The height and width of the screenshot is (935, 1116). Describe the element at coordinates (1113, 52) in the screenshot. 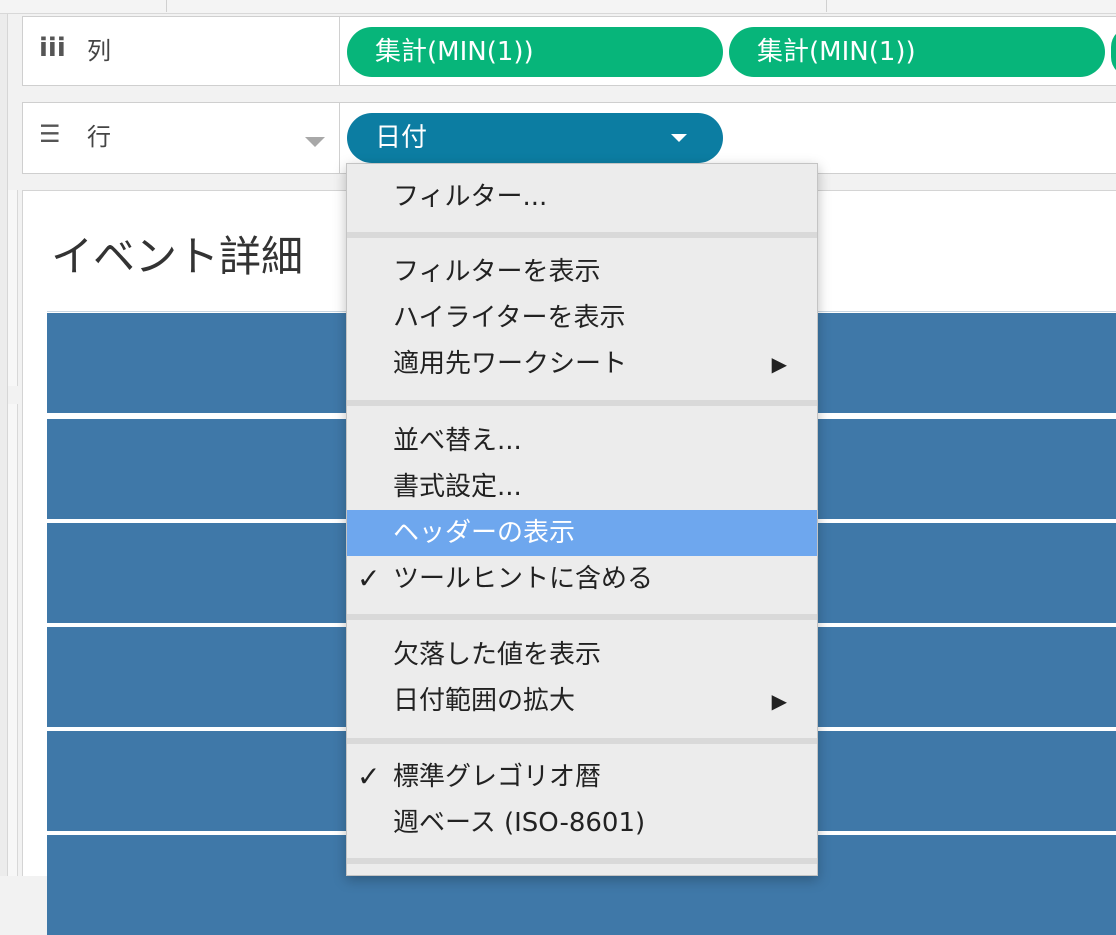

I see `column-pill-partial` at that location.